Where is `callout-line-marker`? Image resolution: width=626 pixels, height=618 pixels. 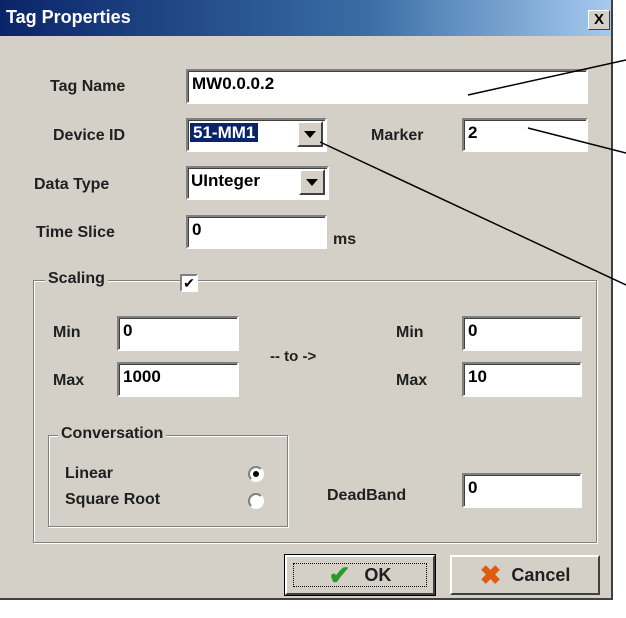 callout-line-marker is located at coordinates (576, 140).